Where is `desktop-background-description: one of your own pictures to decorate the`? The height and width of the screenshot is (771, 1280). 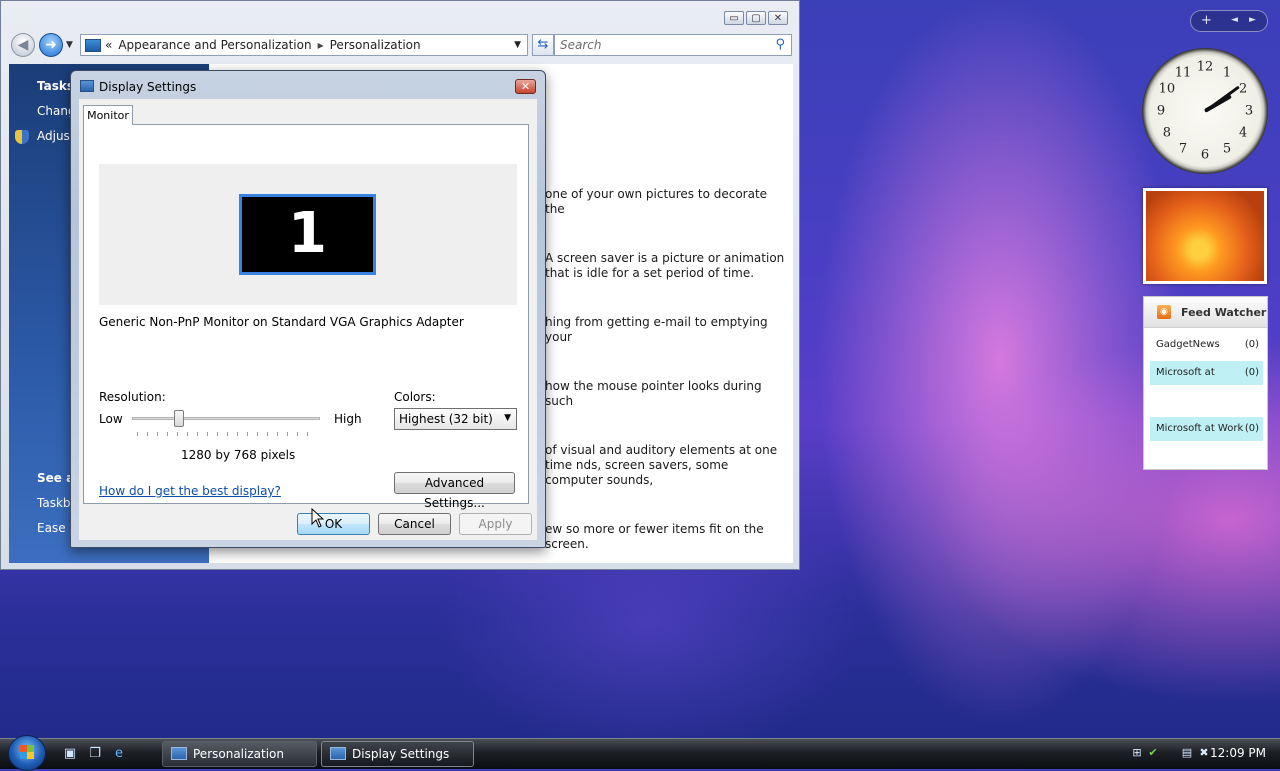 desktop-background-description: one of your own pictures to decorate the is located at coordinates (656, 201).